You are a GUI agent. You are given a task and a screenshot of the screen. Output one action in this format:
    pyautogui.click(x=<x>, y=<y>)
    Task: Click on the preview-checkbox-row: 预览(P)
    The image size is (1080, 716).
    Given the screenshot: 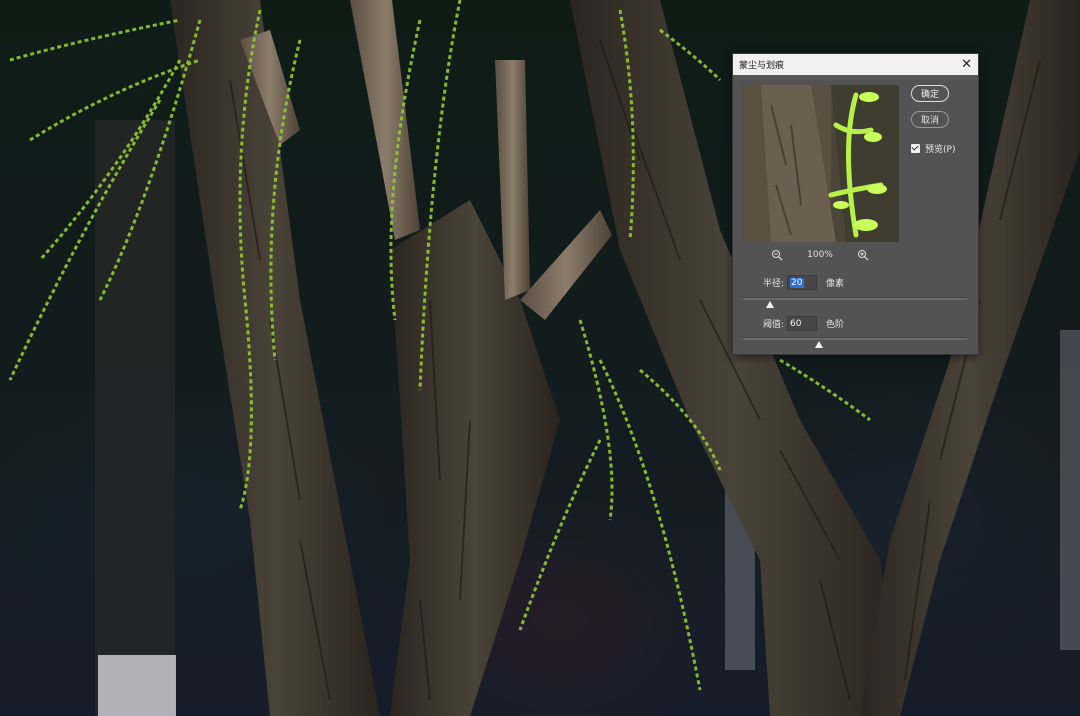 What is the action you would take?
    pyautogui.click(x=933, y=148)
    